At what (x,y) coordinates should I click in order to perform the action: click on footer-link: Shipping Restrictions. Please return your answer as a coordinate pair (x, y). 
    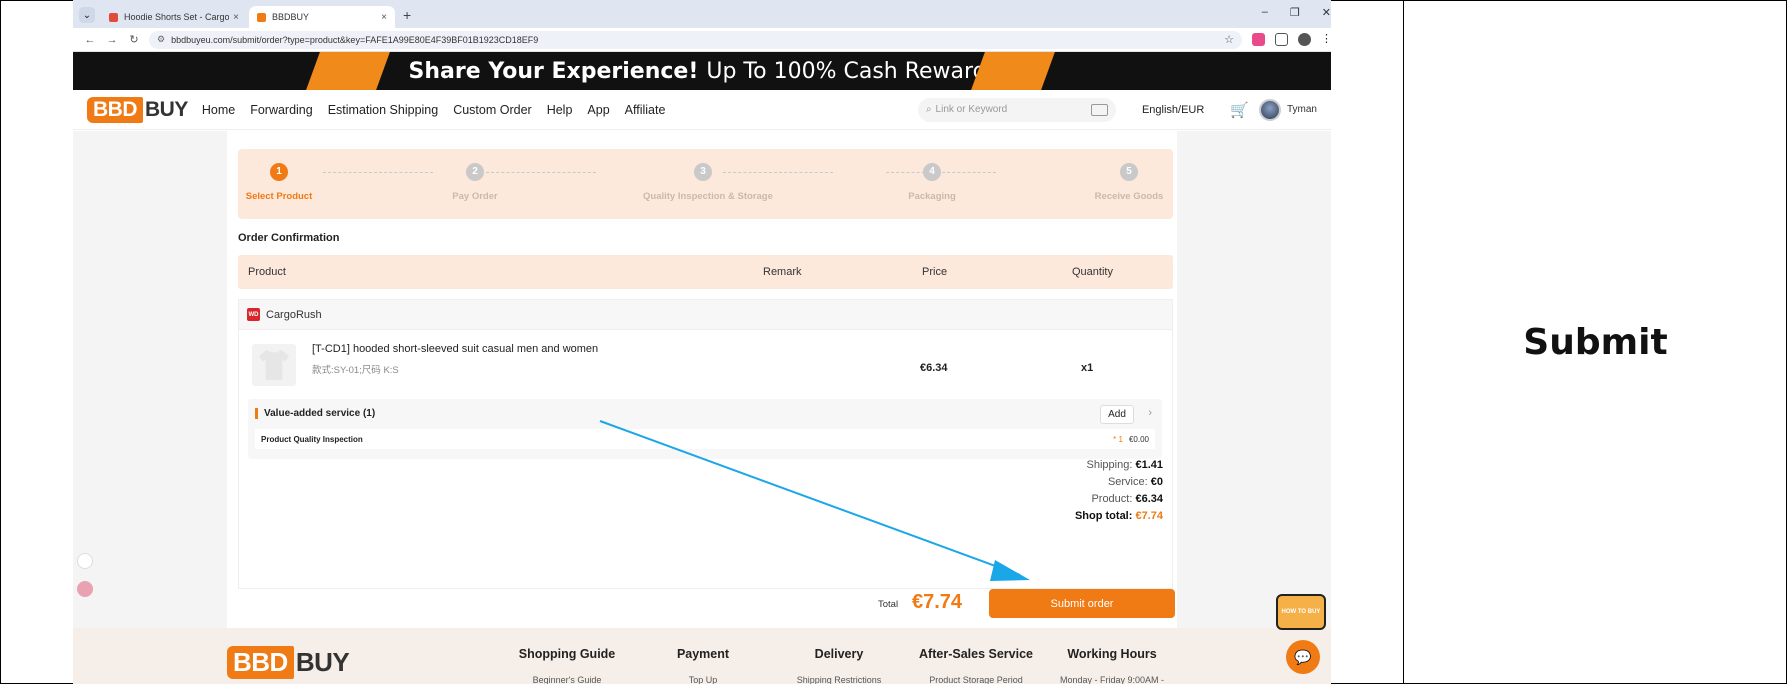
    Looking at the image, I should click on (839, 679).